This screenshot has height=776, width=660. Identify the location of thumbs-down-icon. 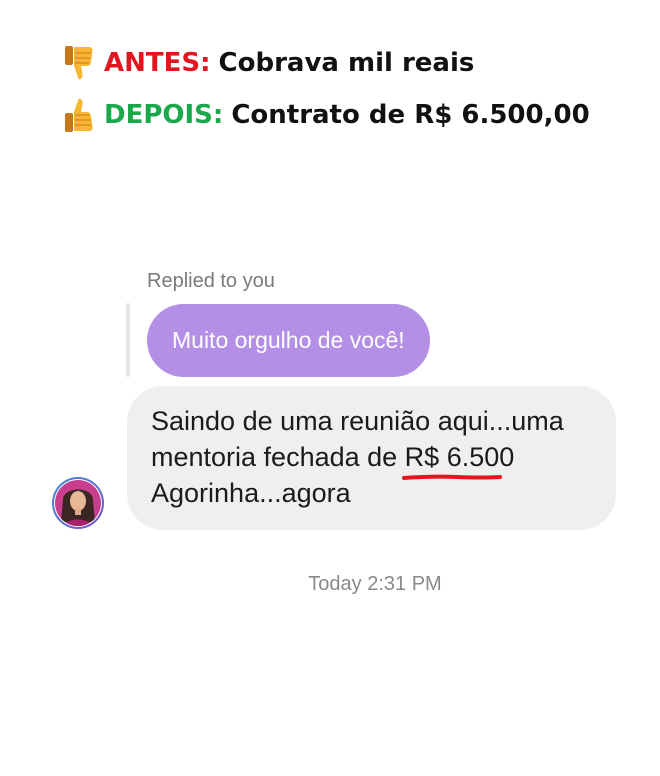
(79, 63).